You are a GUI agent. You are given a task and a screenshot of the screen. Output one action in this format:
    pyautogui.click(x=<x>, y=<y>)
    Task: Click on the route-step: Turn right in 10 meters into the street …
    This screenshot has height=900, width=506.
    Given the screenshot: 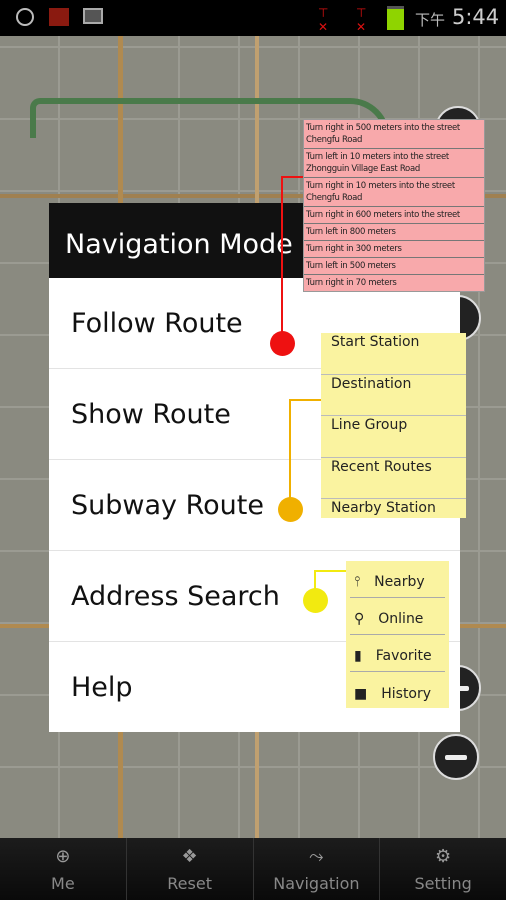 What is the action you would take?
    pyautogui.click(x=394, y=192)
    